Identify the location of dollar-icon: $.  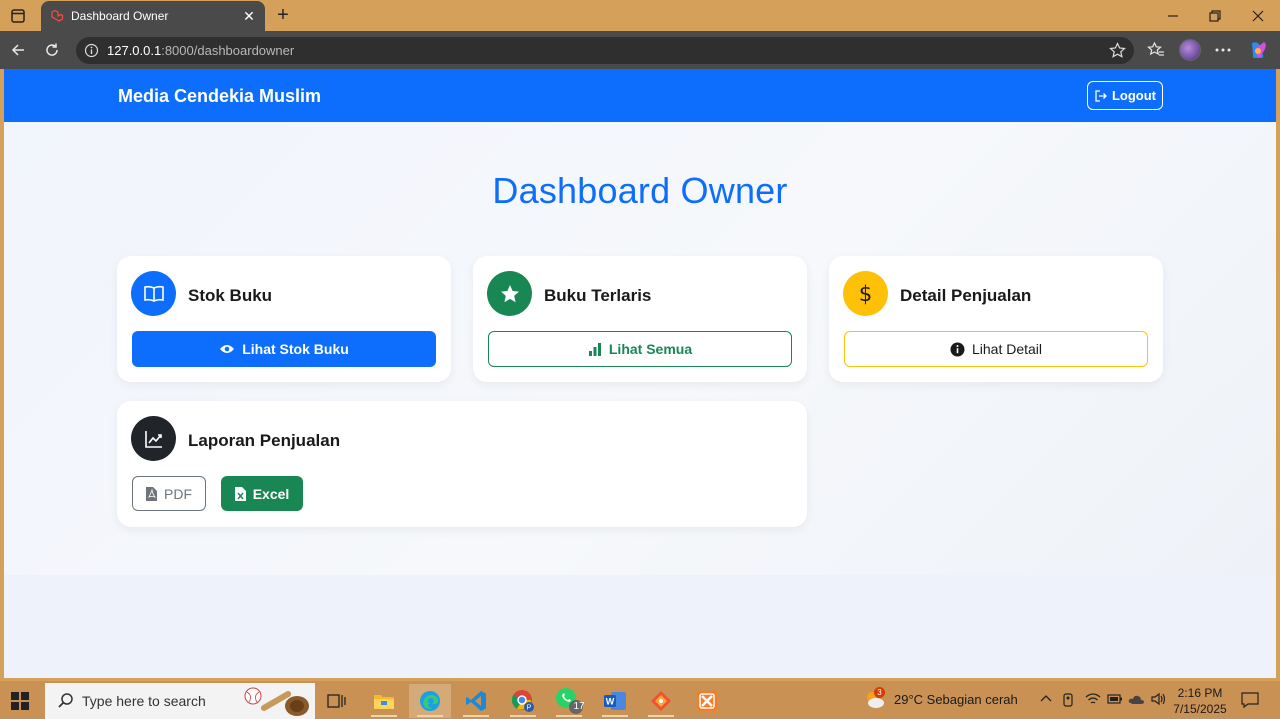
(865, 293).